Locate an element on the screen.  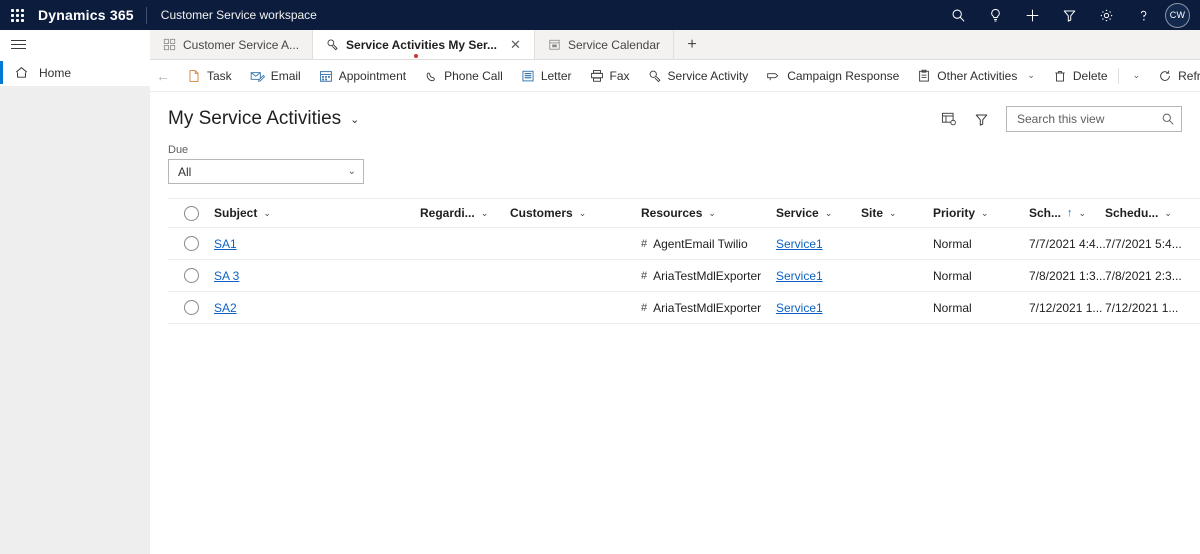
cell-subject: SA2 is located at coordinates (317, 307).